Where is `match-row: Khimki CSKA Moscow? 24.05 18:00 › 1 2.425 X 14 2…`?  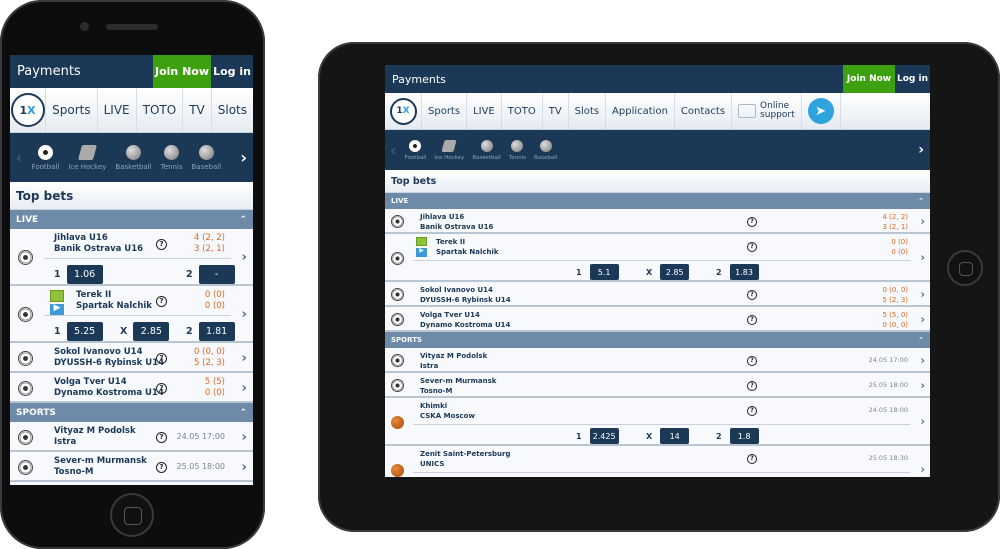 match-row: Khimki CSKA Moscow? 24.05 18:00 › 1 2.425 X 14 2… is located at coordinates (657, 422).